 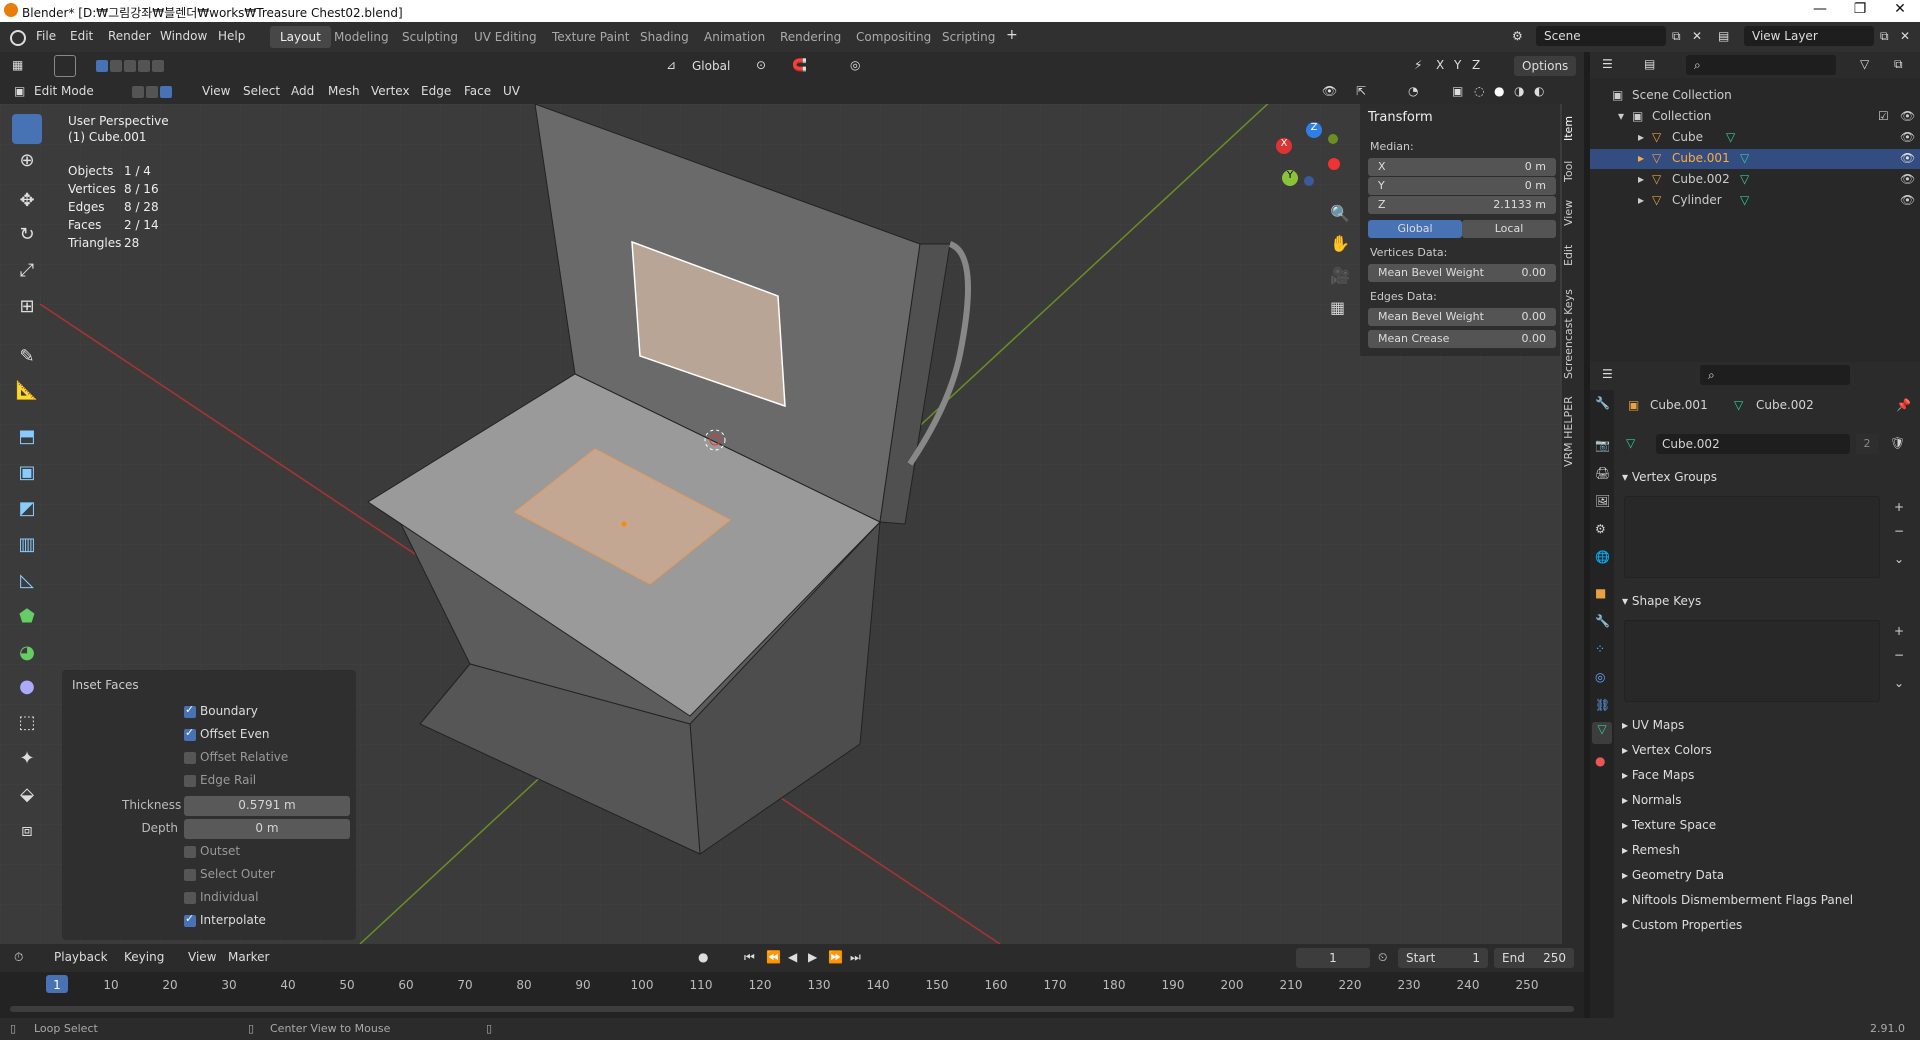 I want to click on close-icon: ✕, so click(x=1900, y=11).